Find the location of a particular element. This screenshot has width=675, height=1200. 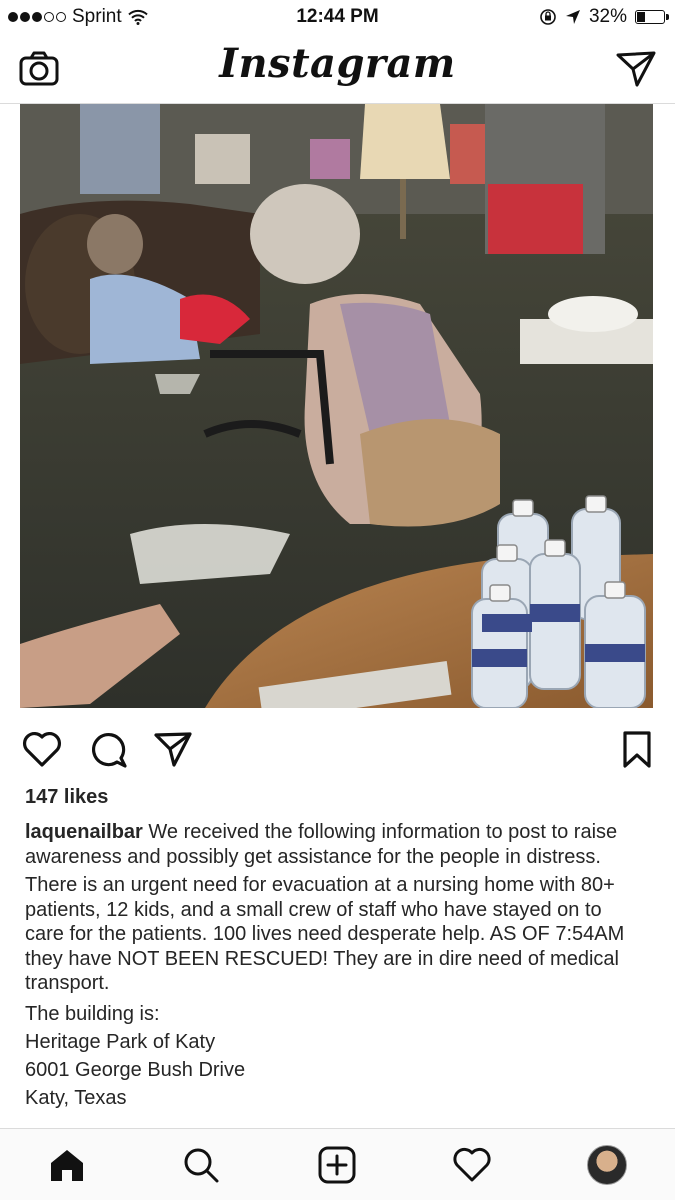

status-right: 32% is located at coordinates (604, 17).